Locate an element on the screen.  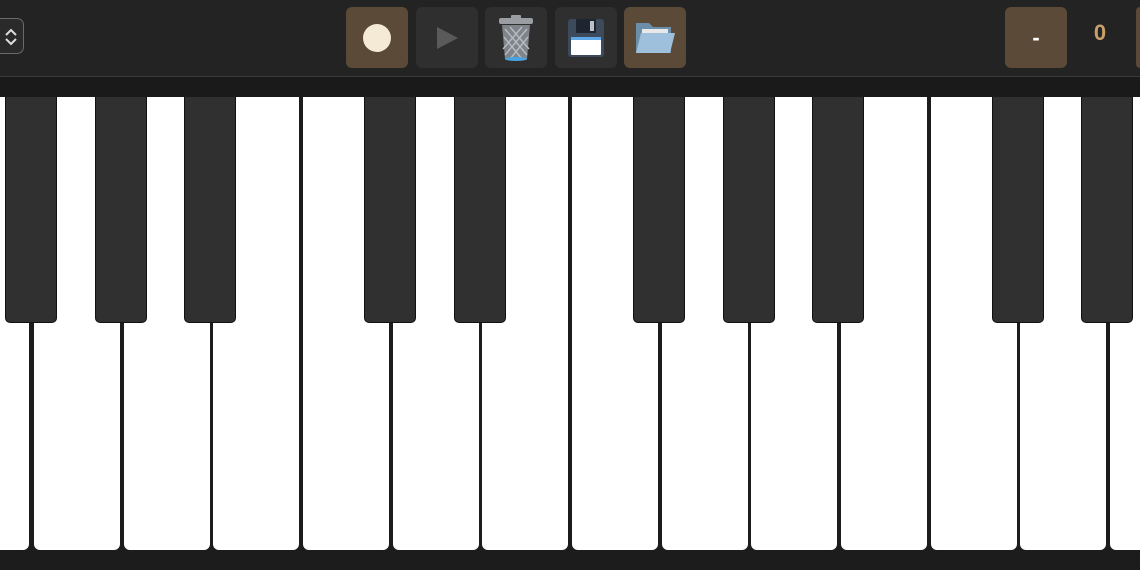
save-button is located at coordinates (586, 37).